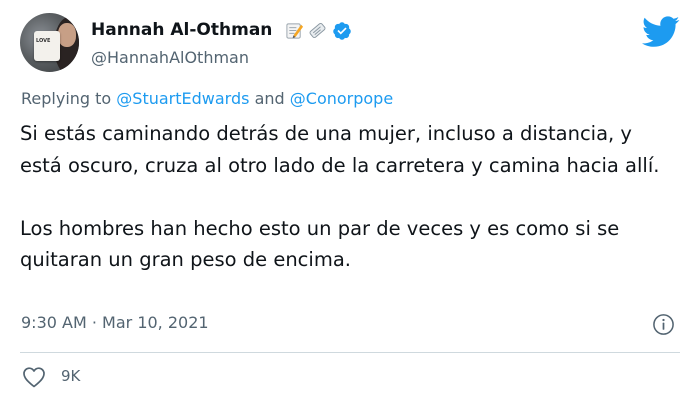  What do you see at coordinates (661, 32) in the screenshot?
I see `twitter-bird-icon` at bounding box center [661, 32].